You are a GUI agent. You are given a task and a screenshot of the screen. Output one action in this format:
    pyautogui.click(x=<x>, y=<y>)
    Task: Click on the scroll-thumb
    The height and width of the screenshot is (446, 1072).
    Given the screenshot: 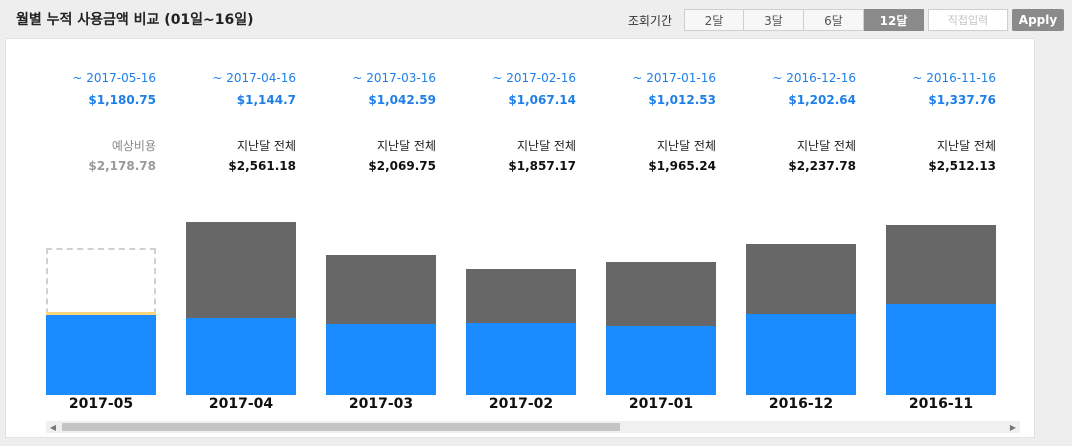 What is the action you would take?
    pyautogui.click(x=341, y=427)
    